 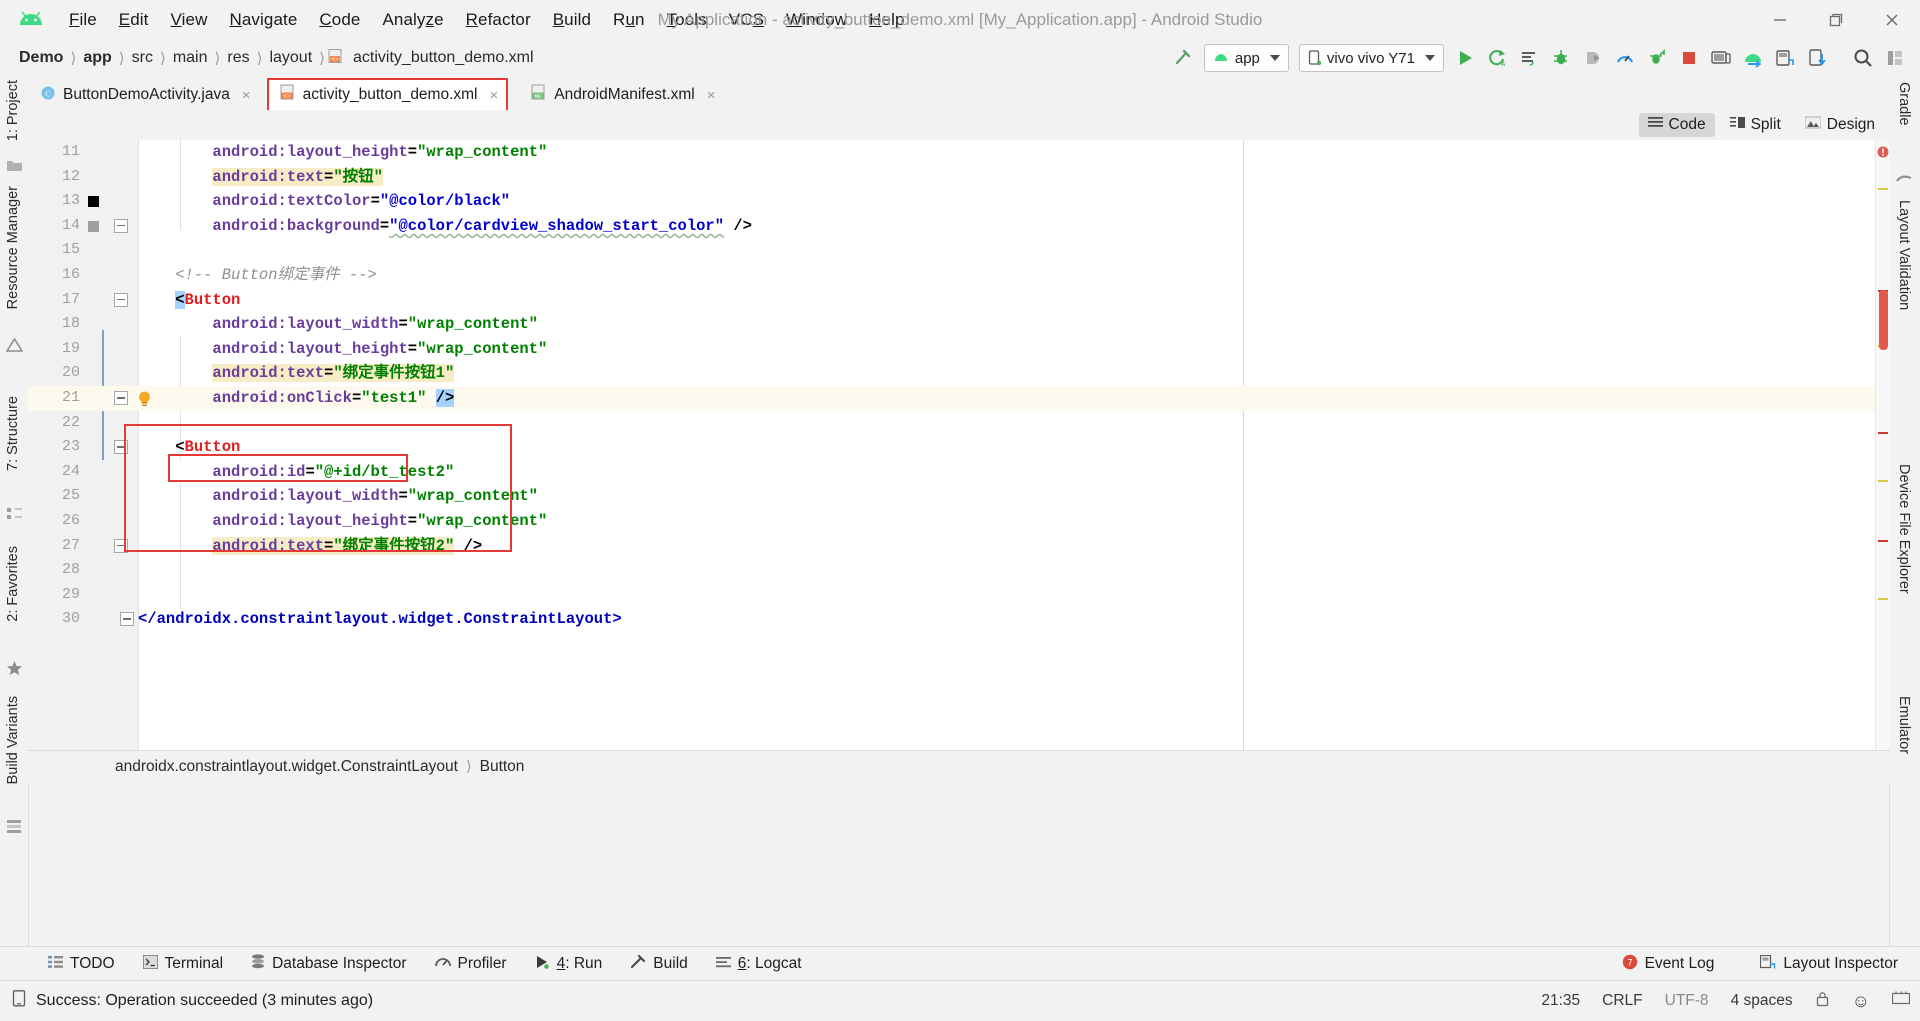 What do you see at coordinates (959, 349) in the screenshot?
I see `editor-row: 19 android:layout_height="wrap_content"` at bounding box center [959, 349].